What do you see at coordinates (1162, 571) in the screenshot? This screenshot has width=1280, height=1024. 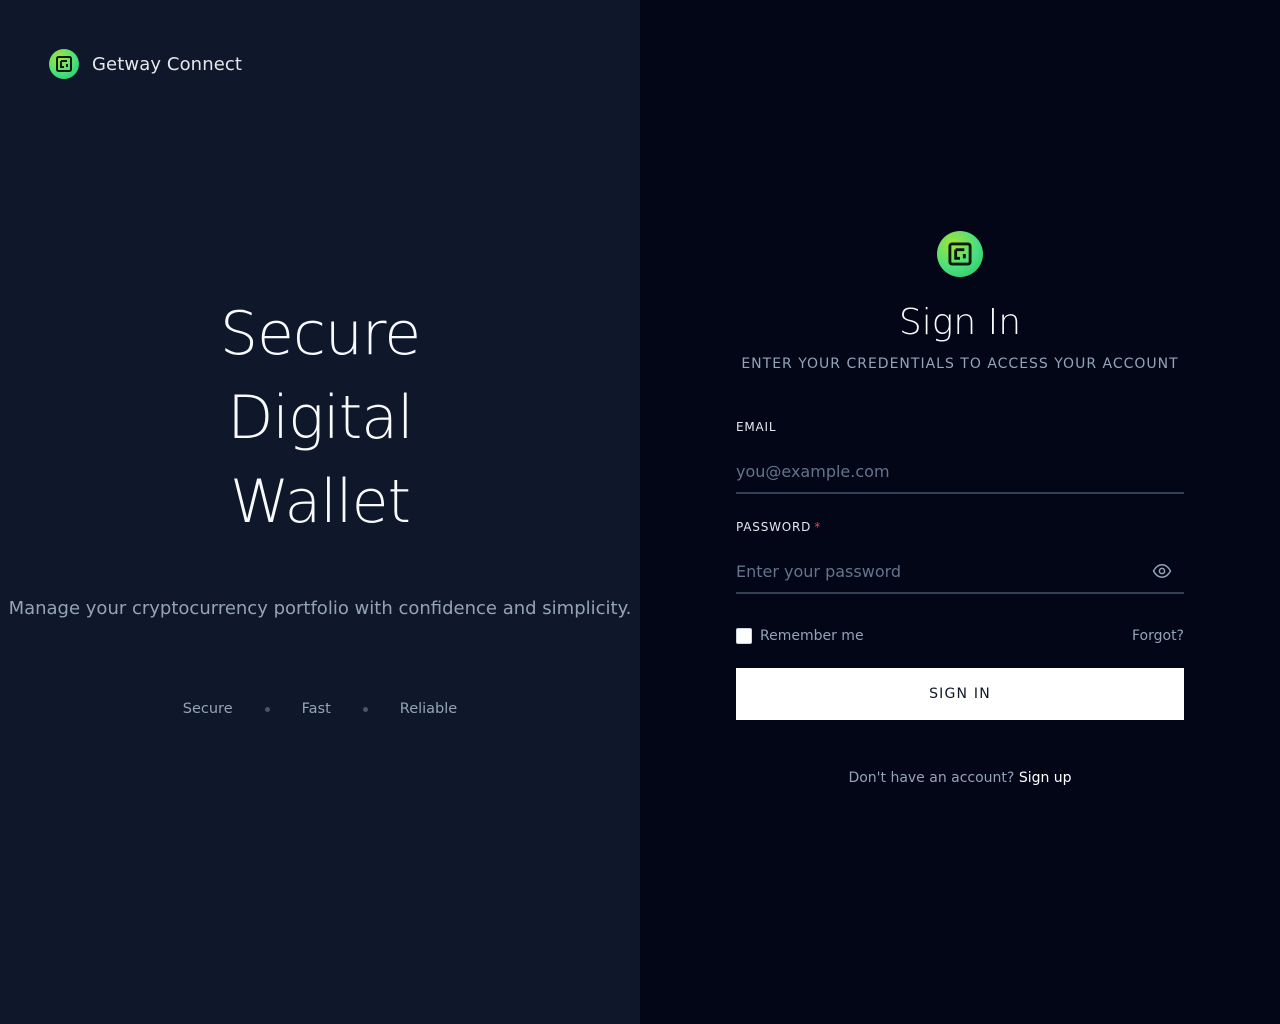 I see `eye-icon` at bounding box center [1162, 571].